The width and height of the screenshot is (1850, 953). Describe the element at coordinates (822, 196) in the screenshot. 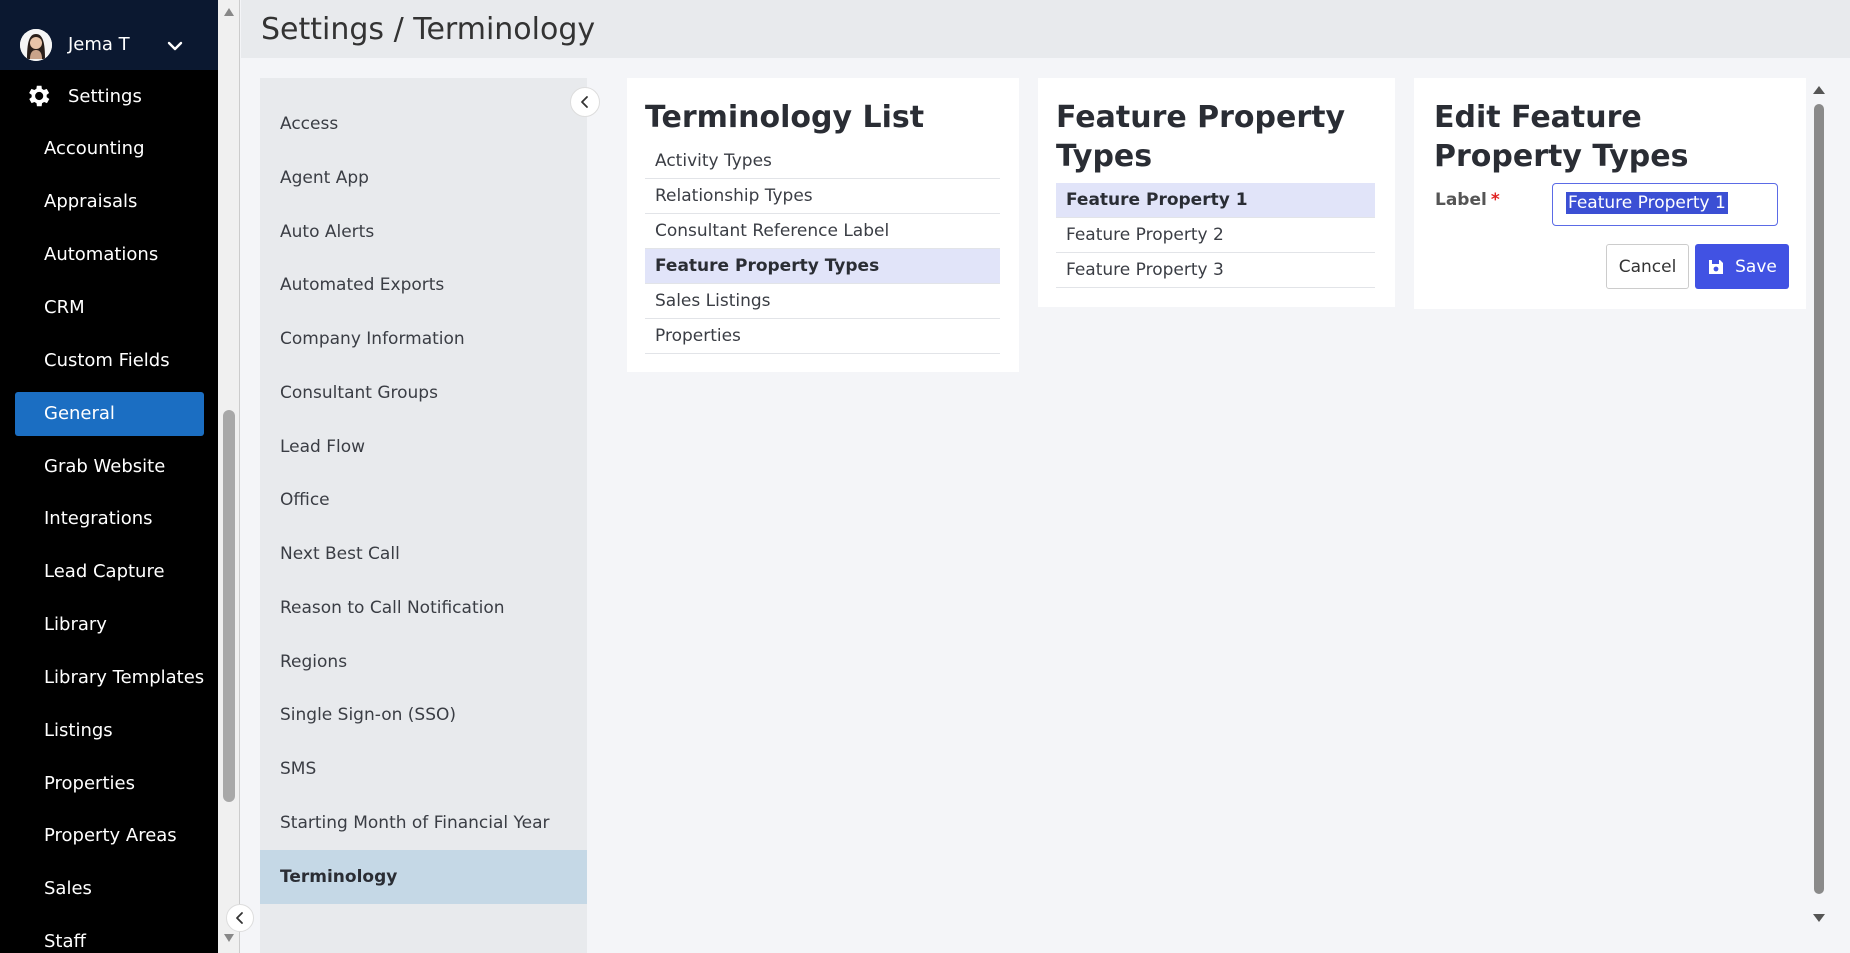

I see `terminology-item-relationship-types: Relationship Types` at that location.